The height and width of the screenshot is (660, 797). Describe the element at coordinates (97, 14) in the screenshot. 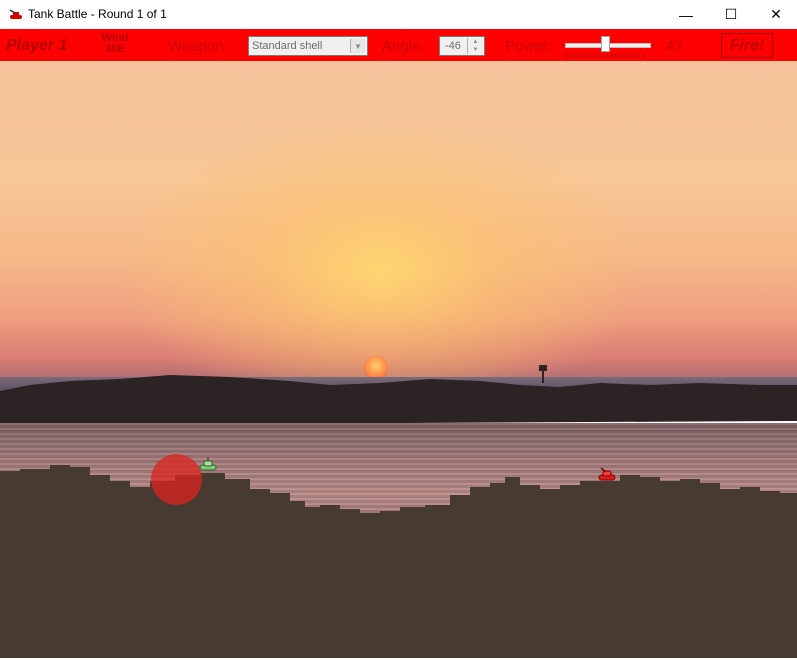

I see `window-title: Tank Battle - Round 1 of 1` at that location.